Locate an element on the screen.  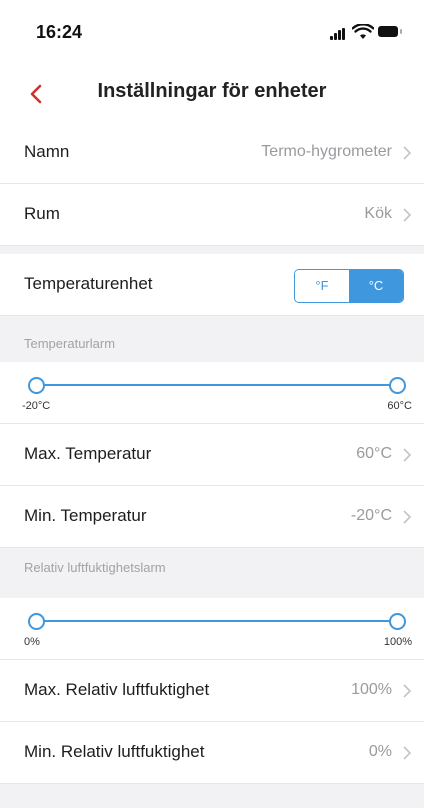
status-bar: 16:24 is located at coordinates (212, 33).